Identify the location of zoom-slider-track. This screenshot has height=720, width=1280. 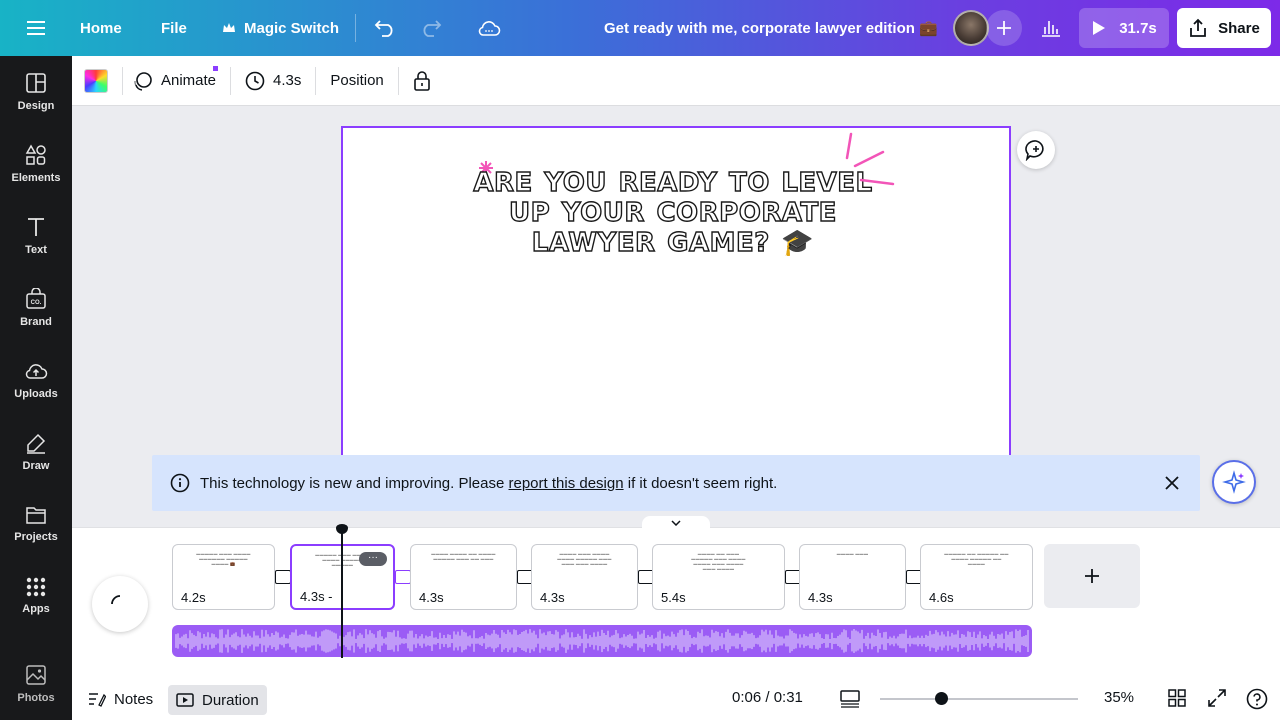
(979, 699).